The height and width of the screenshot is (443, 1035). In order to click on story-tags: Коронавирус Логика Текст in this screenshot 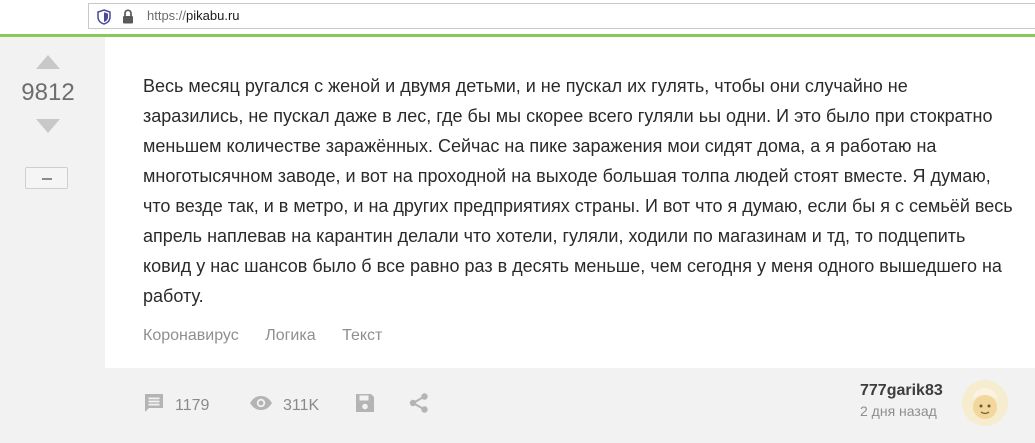, I will do `click(273, 336)`.